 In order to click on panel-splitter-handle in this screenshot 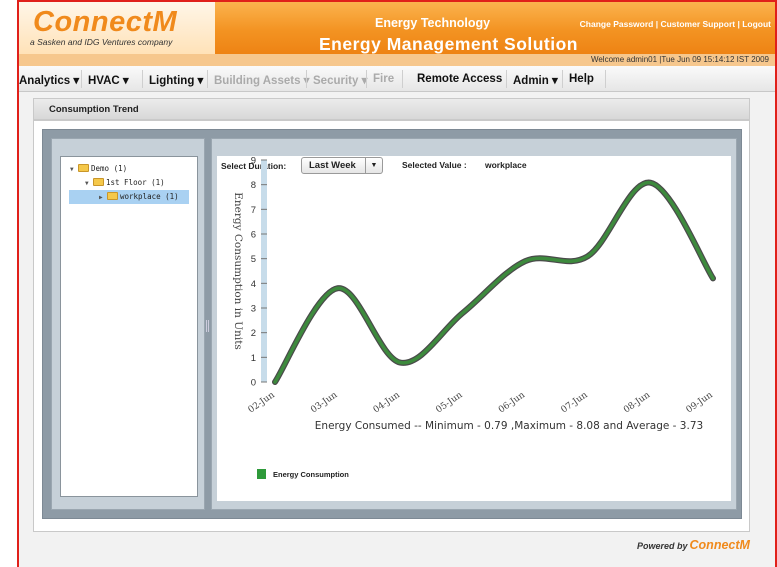, I will do `click(207, 326)`.